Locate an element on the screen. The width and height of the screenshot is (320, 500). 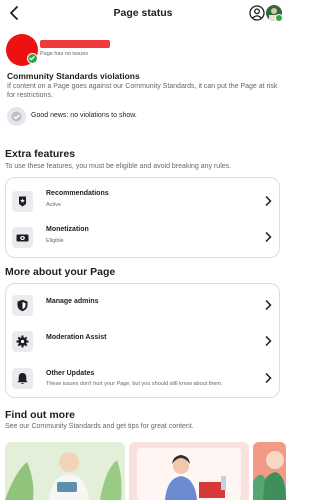
recommendations-label: Recommendations is located at coordinates (77, 193).